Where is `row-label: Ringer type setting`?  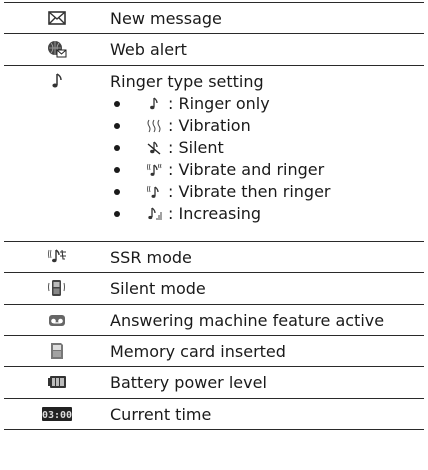
row-label: Ringer type setting is located at coordinates (187, 81).